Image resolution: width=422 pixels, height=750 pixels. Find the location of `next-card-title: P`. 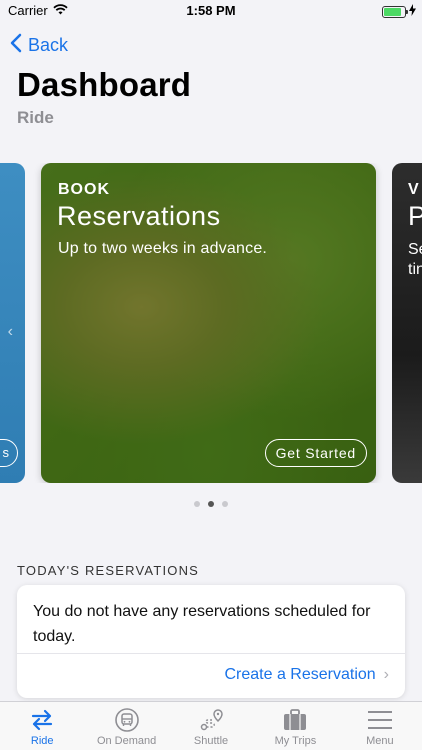

next-card-title: P is located at coordinates (415, 216).